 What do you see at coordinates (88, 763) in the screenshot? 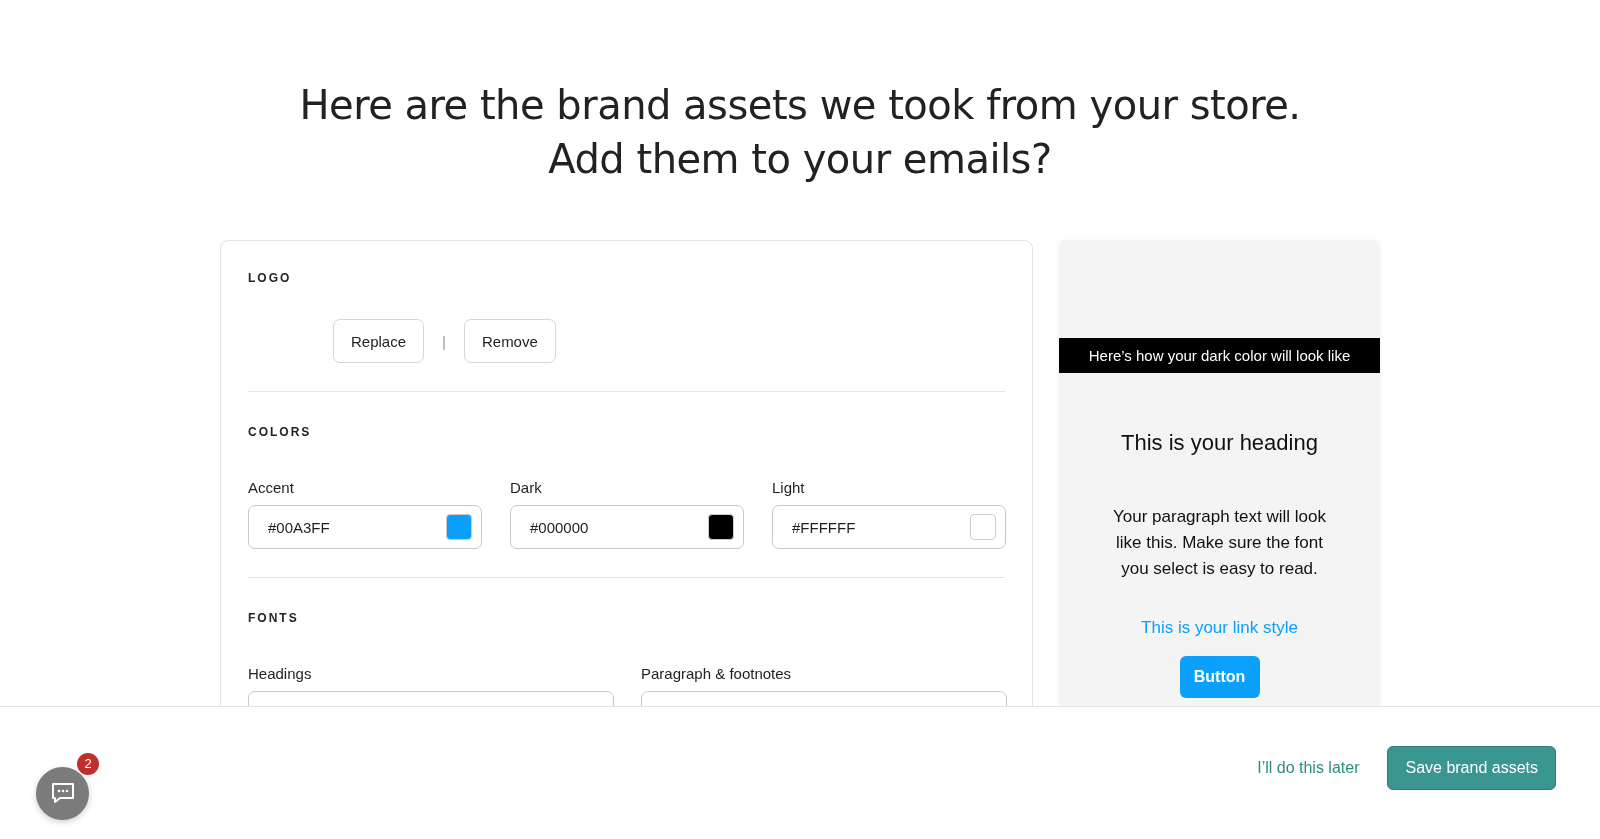
I see `notification-badge: 2` at bounding box center [88, 763].